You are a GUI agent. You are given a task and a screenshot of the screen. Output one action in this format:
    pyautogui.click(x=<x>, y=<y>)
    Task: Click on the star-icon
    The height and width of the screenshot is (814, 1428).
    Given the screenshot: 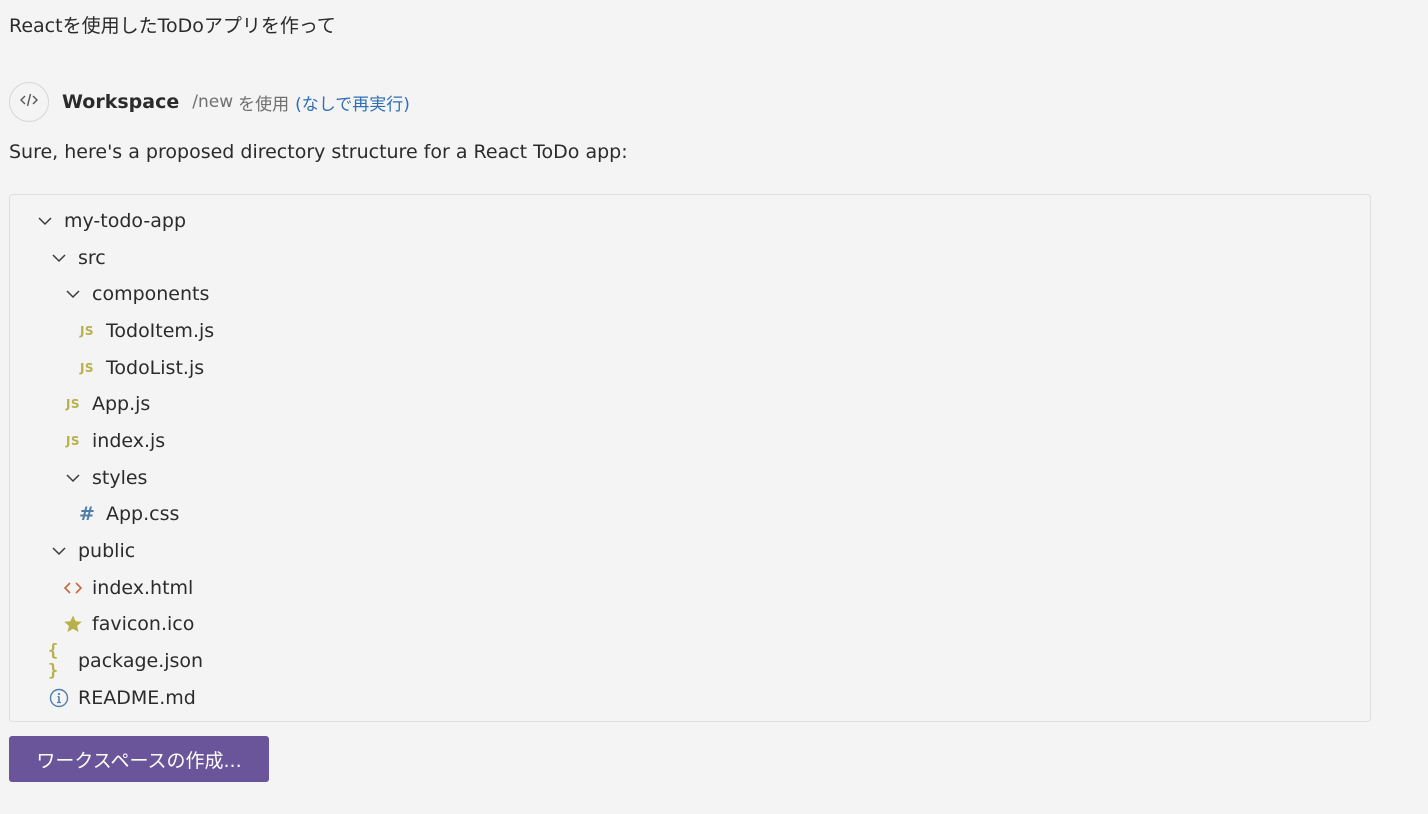 What is the action you would take?
    pyautogui.click(x=73, y=624)
    